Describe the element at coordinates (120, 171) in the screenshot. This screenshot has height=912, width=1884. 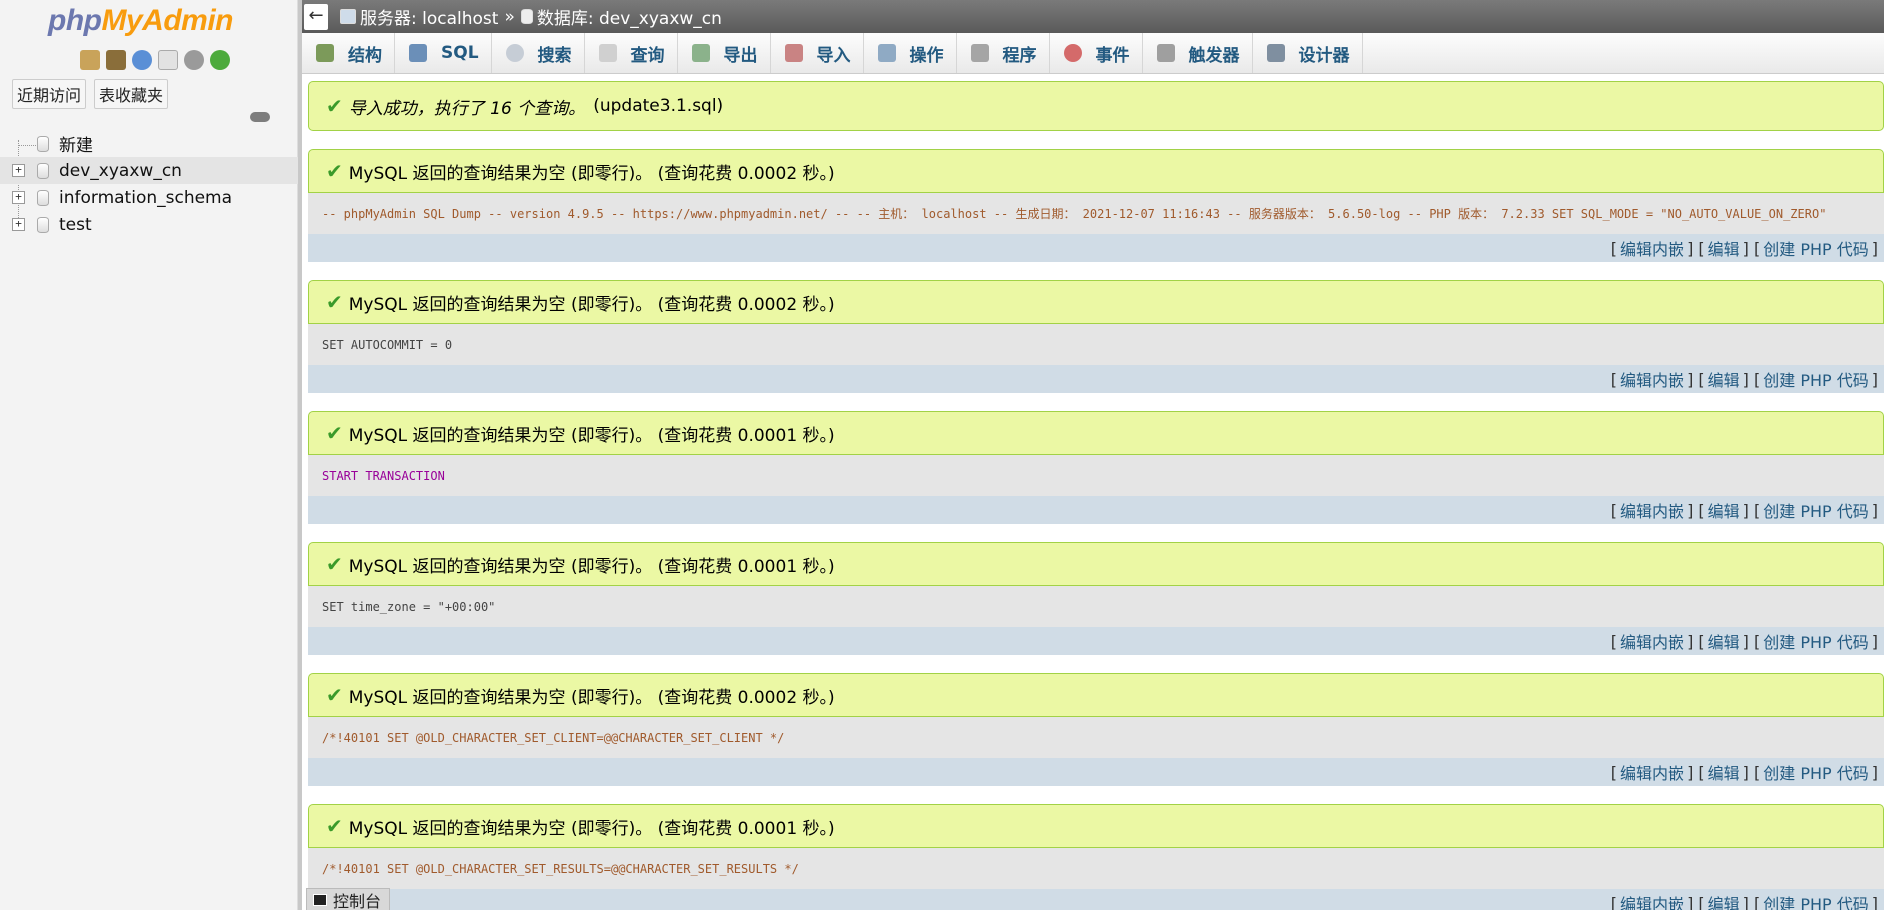
I see `tree-item-label: dev_xyaxw_cn` at that location.